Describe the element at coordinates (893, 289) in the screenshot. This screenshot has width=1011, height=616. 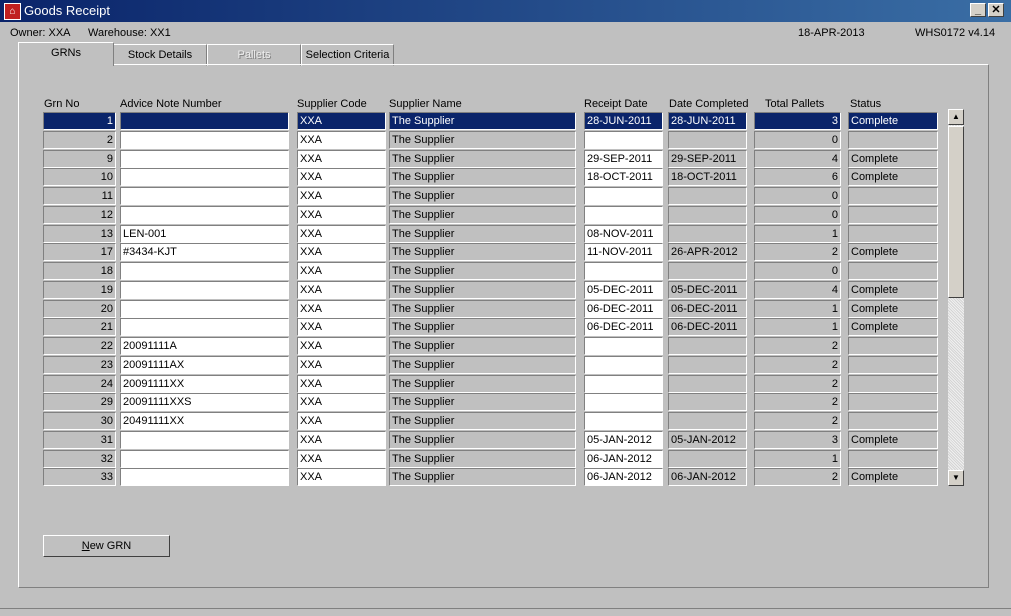
I see `status-field: Complete` at that location.